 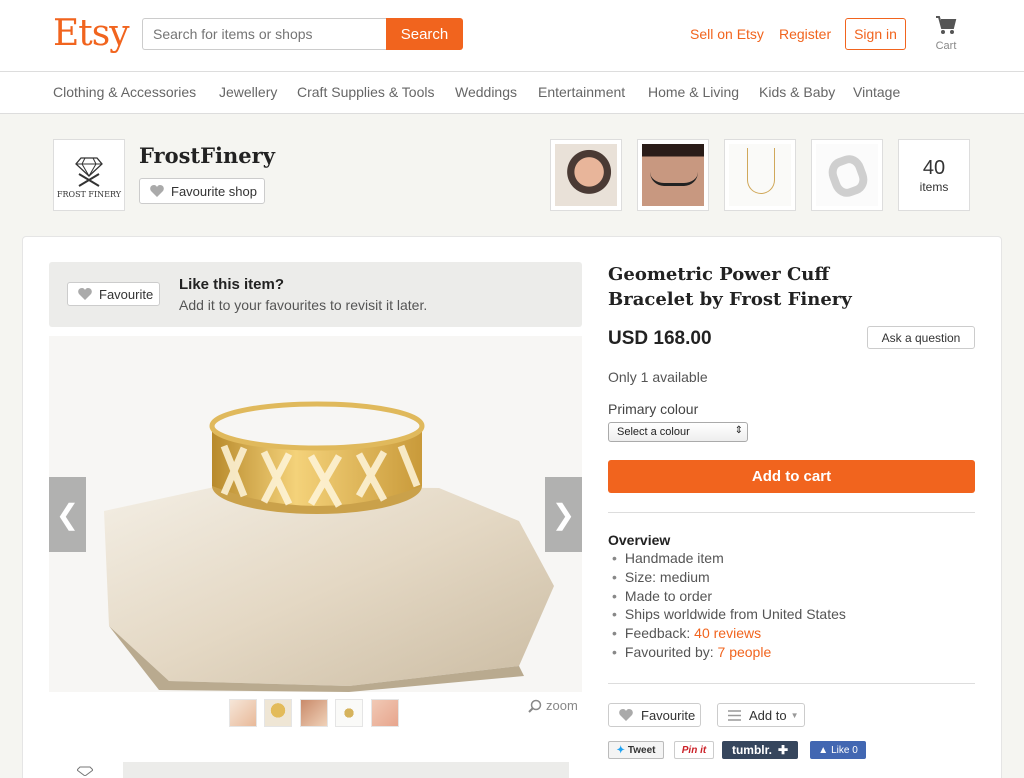 I want to click on feedback-label: Feedback:, so click(x=657, y=633).